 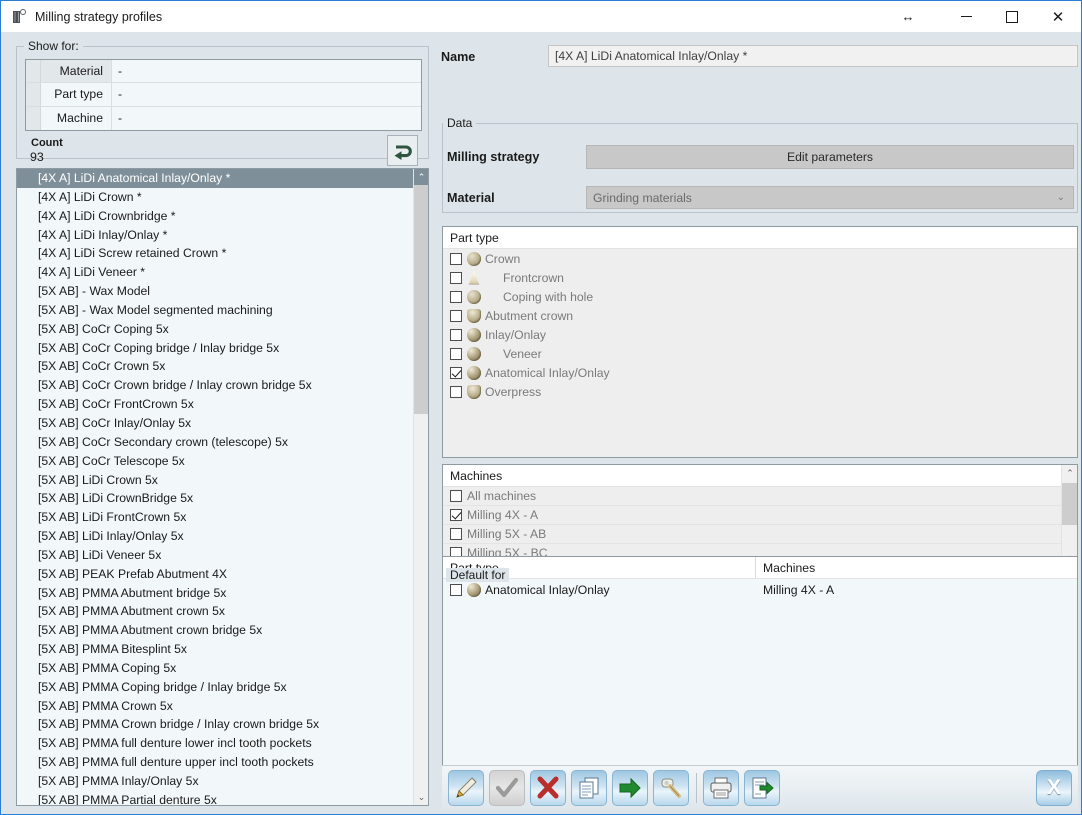 I want to click on resize-icon: ↔, so click(x=908, y=16).